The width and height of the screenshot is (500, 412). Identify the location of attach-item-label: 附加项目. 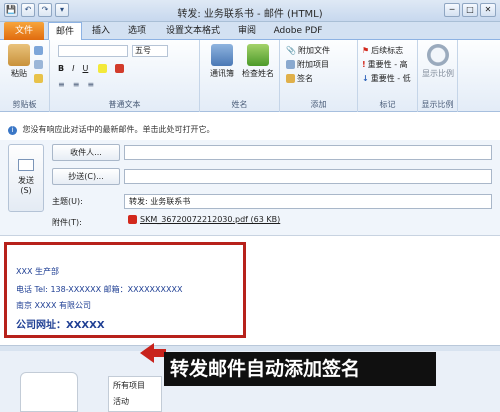
(313, 64).